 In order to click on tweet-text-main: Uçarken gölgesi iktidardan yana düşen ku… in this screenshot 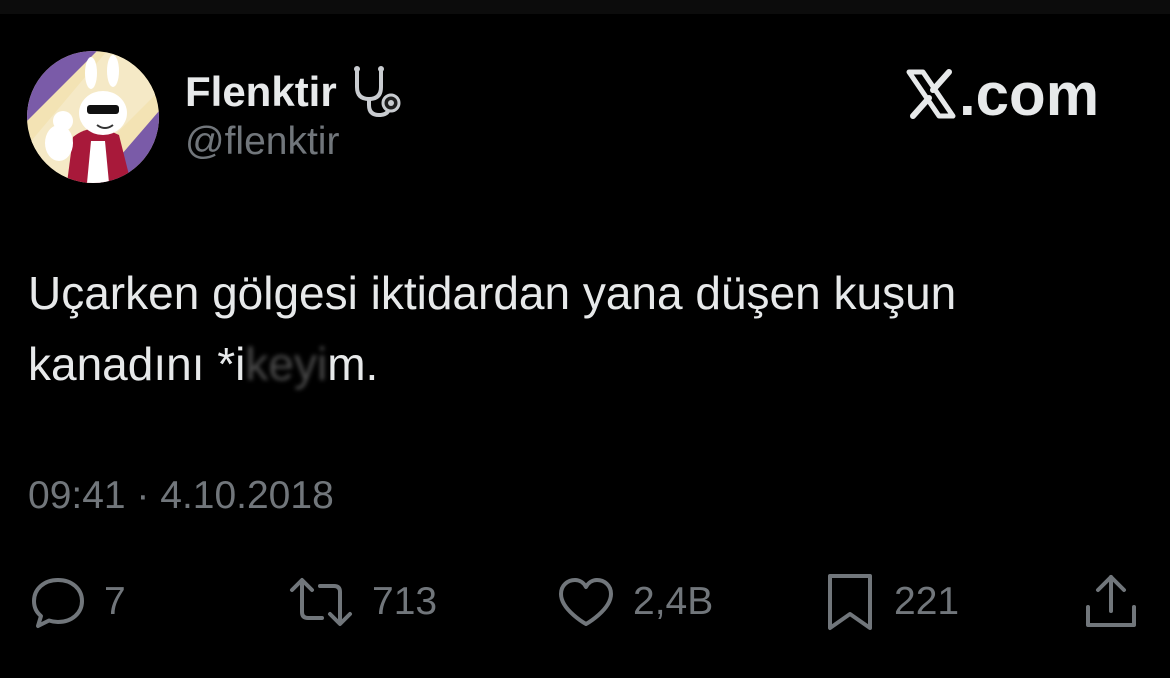, I will do `click(492, 328)`.